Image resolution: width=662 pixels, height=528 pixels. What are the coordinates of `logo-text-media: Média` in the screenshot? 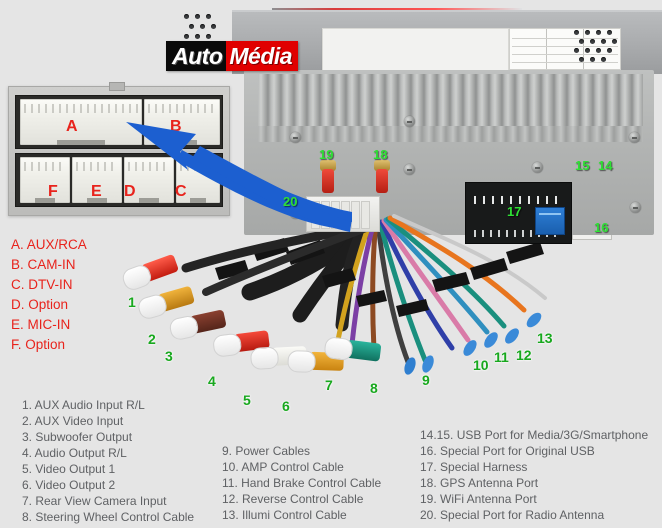 It's located at (262, 56).